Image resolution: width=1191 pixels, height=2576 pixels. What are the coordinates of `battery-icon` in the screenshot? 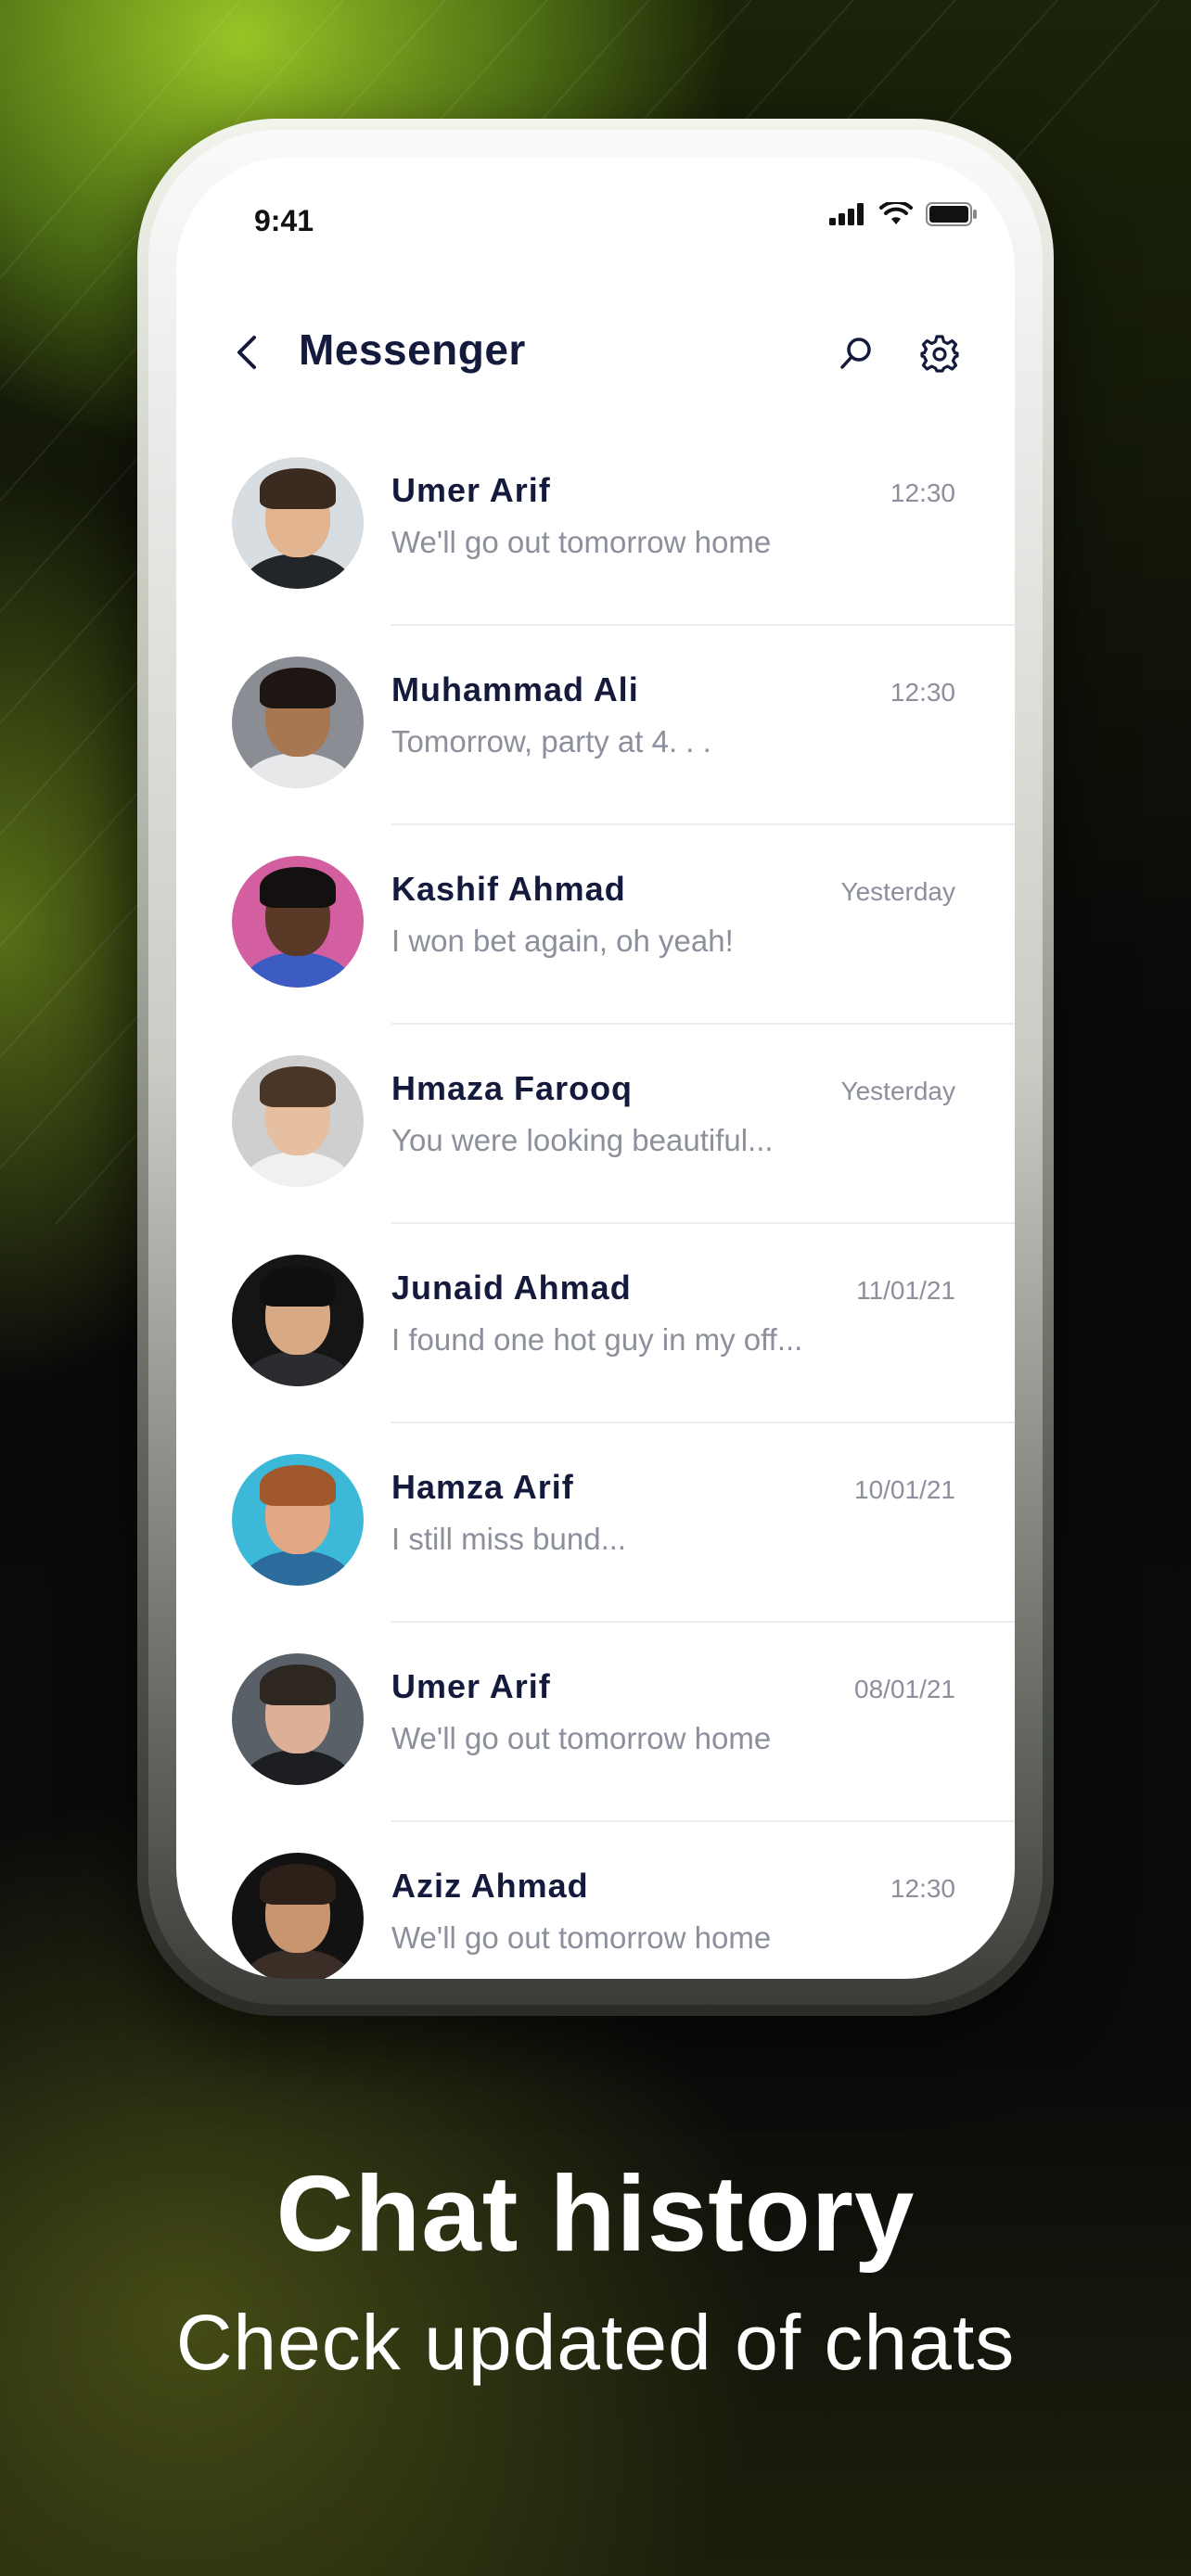 It's located at (952, 214).